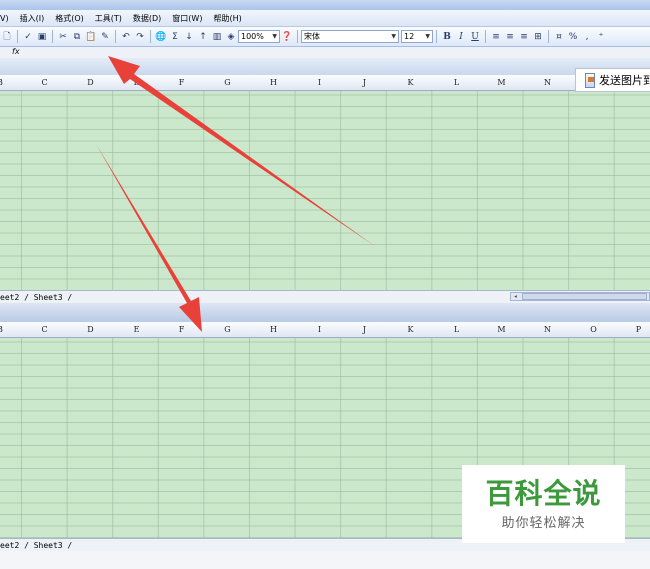 The height and width of the screenshot is (569, 650). I want to click on column-header-row: B C D E F G H I J K L M N, so click(325, 83).